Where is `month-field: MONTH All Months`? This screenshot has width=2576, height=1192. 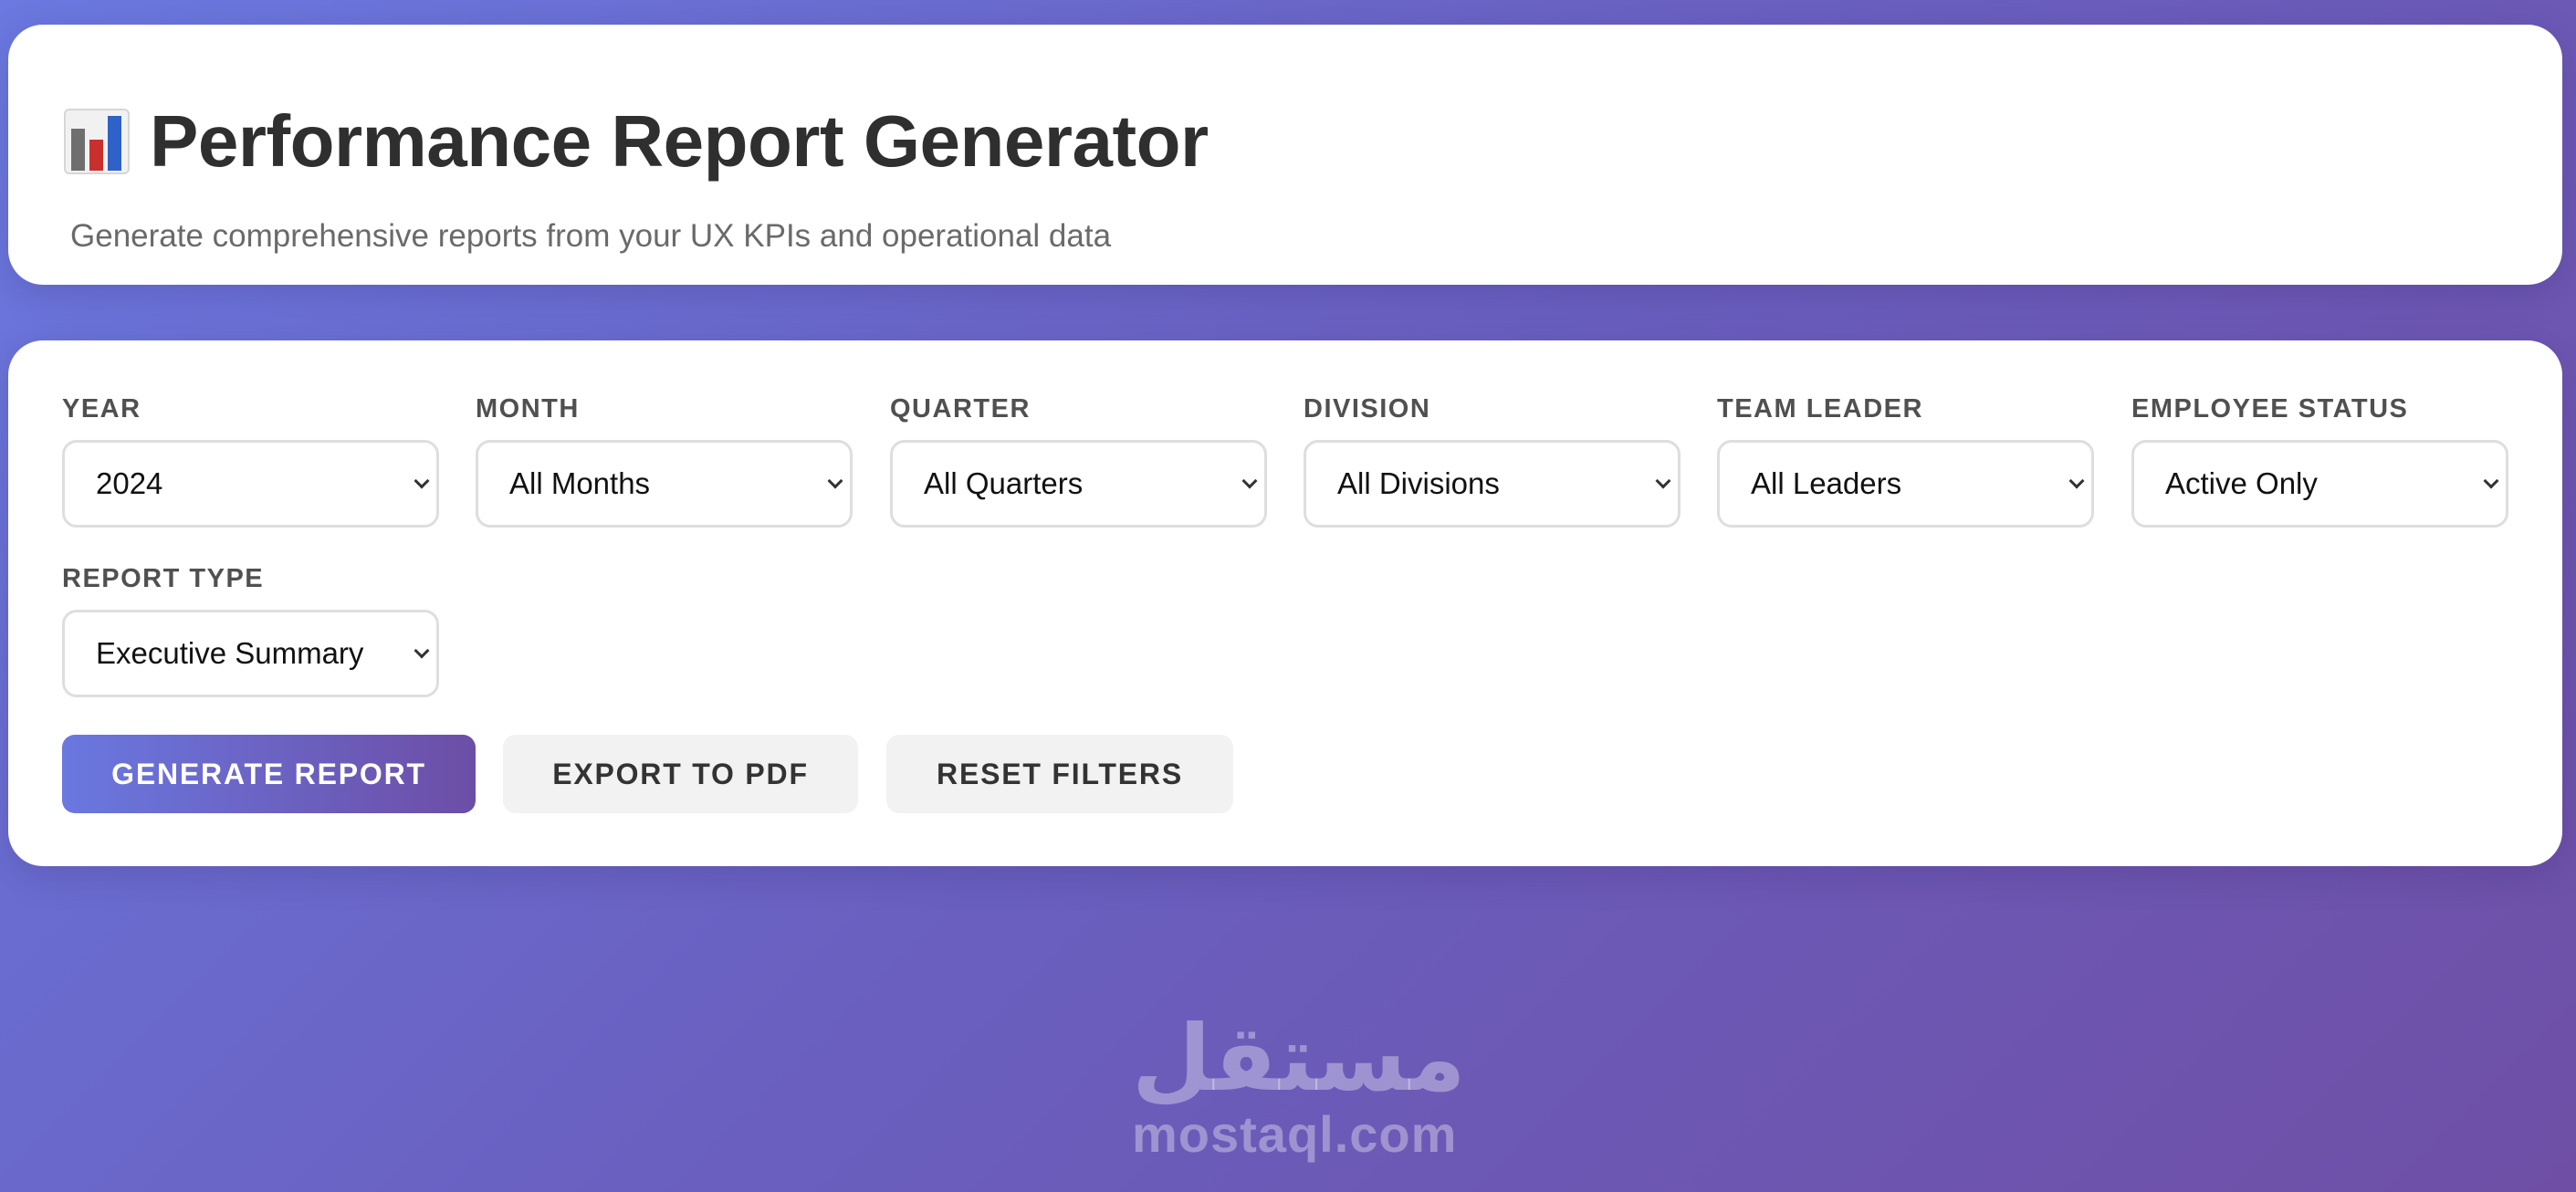 month-field: MONTH All Months is located at coordinates (665, 460).